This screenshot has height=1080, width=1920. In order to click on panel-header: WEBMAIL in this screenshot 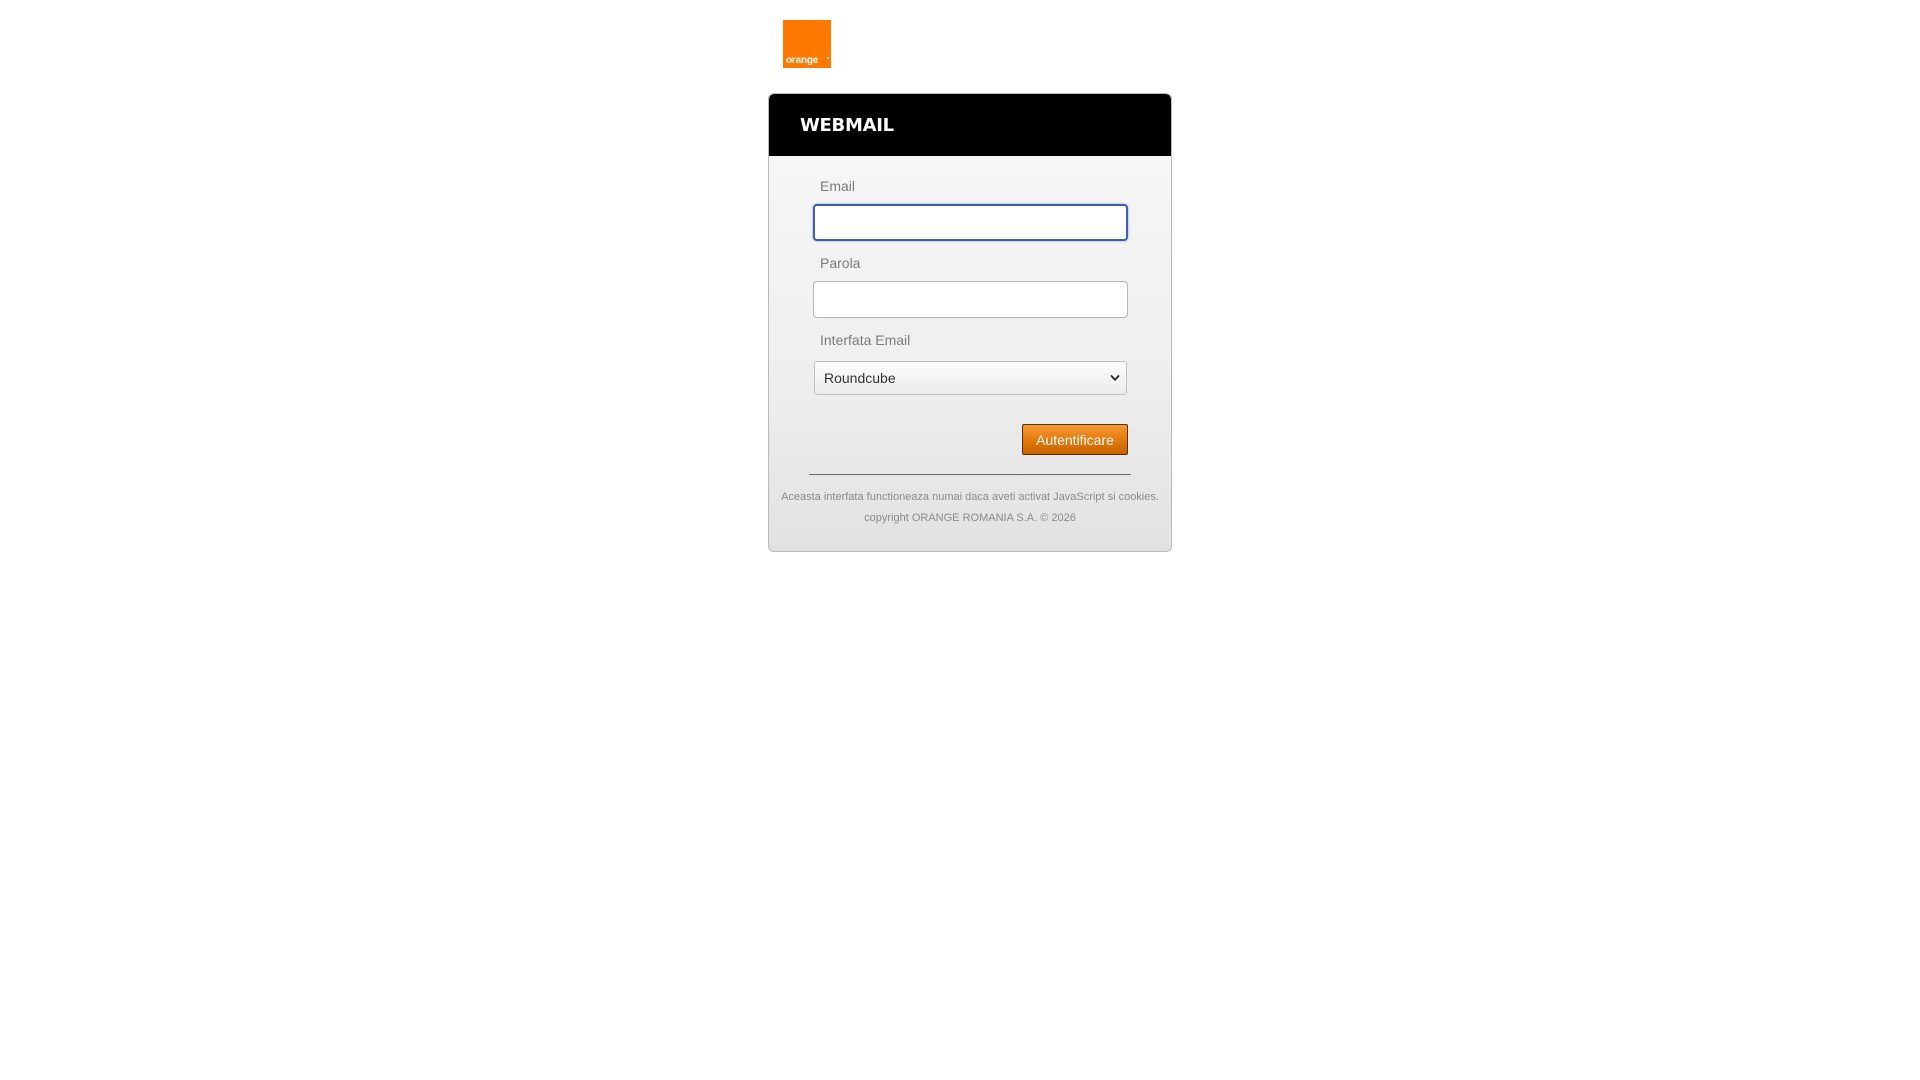, I will do `click(970, 125)`.